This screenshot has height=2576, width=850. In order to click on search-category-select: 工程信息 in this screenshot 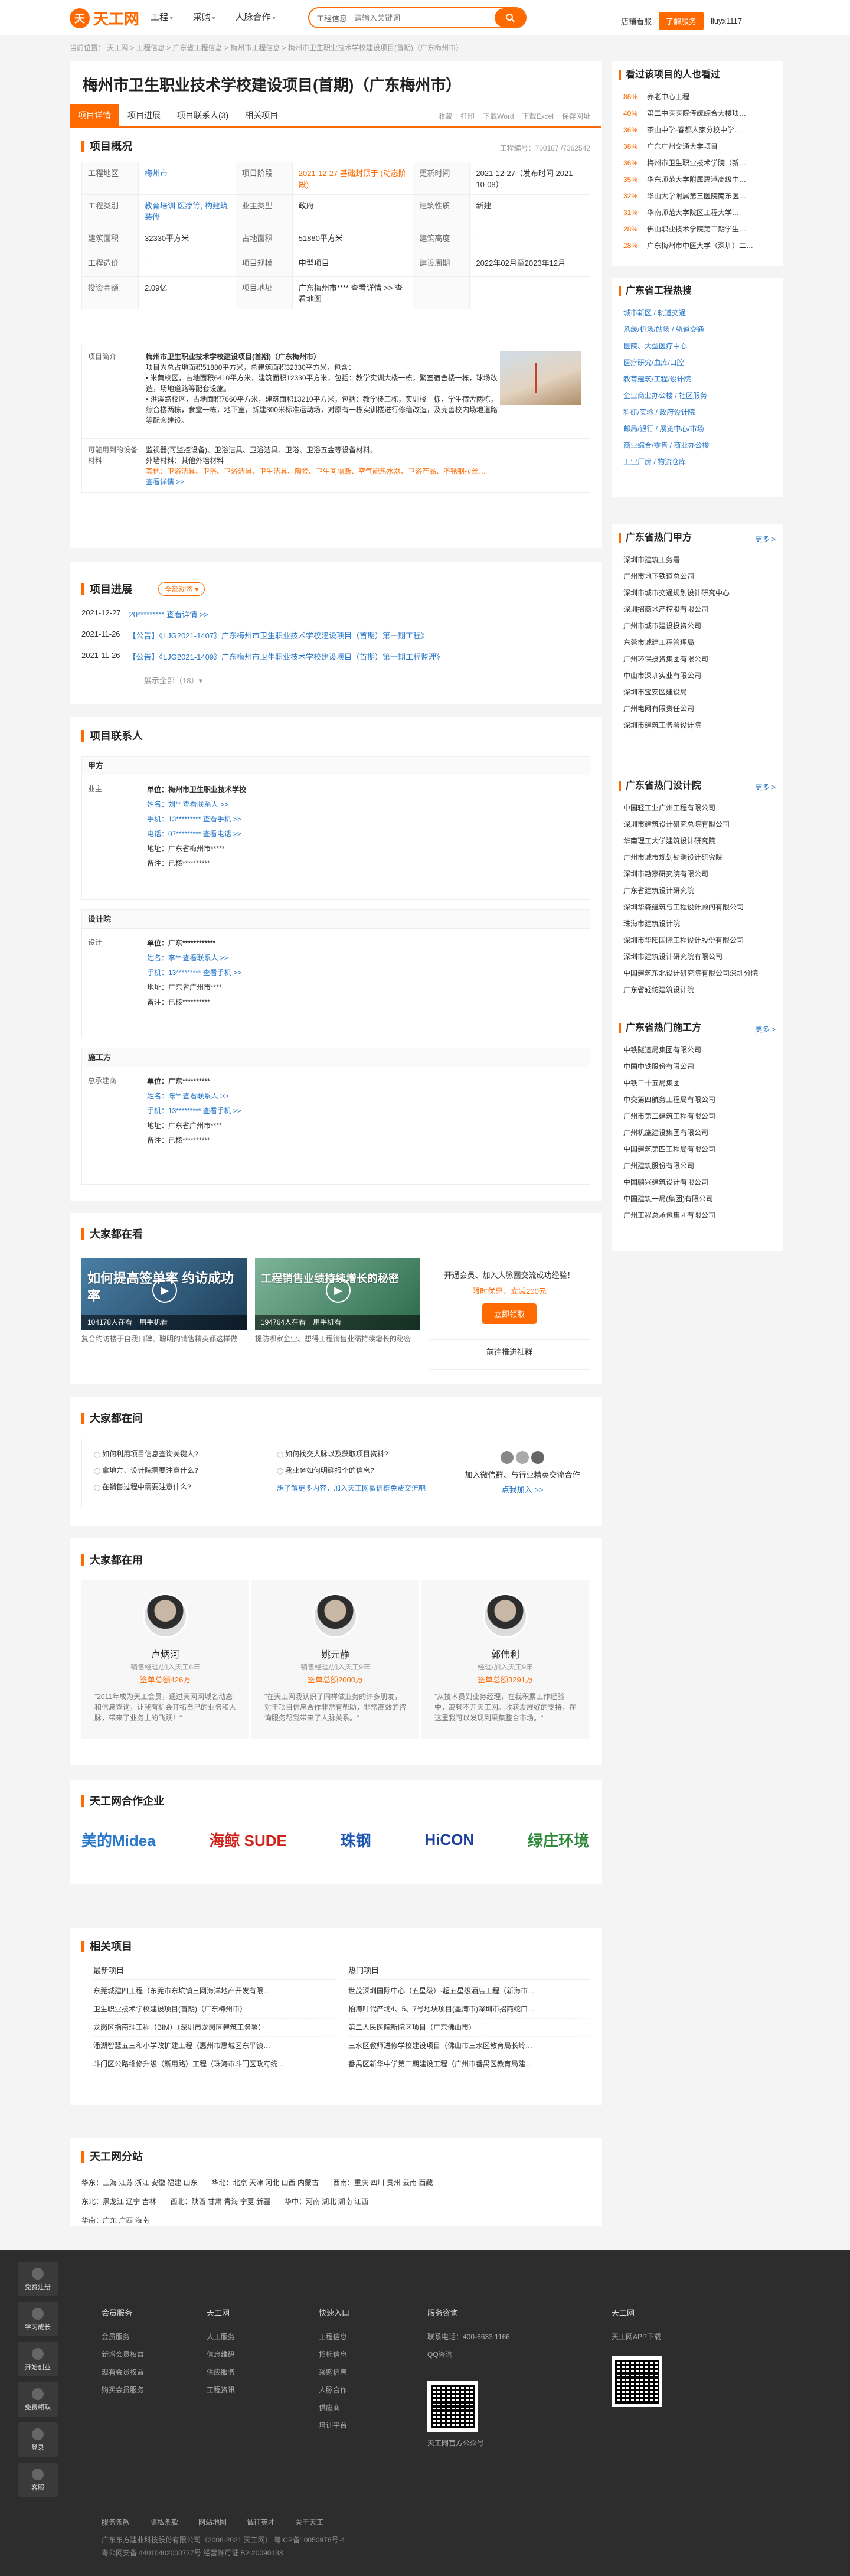, I will do `click(331, 18)`.